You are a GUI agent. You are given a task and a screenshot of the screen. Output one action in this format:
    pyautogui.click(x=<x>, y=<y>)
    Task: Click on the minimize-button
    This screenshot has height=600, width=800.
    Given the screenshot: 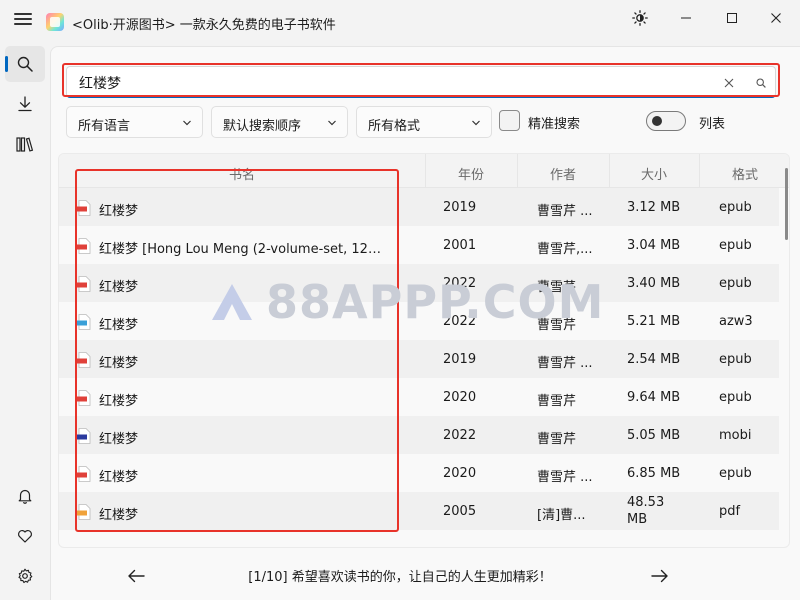 What is the action you would take?
    pyautogui.click(x=686, y=18)
    